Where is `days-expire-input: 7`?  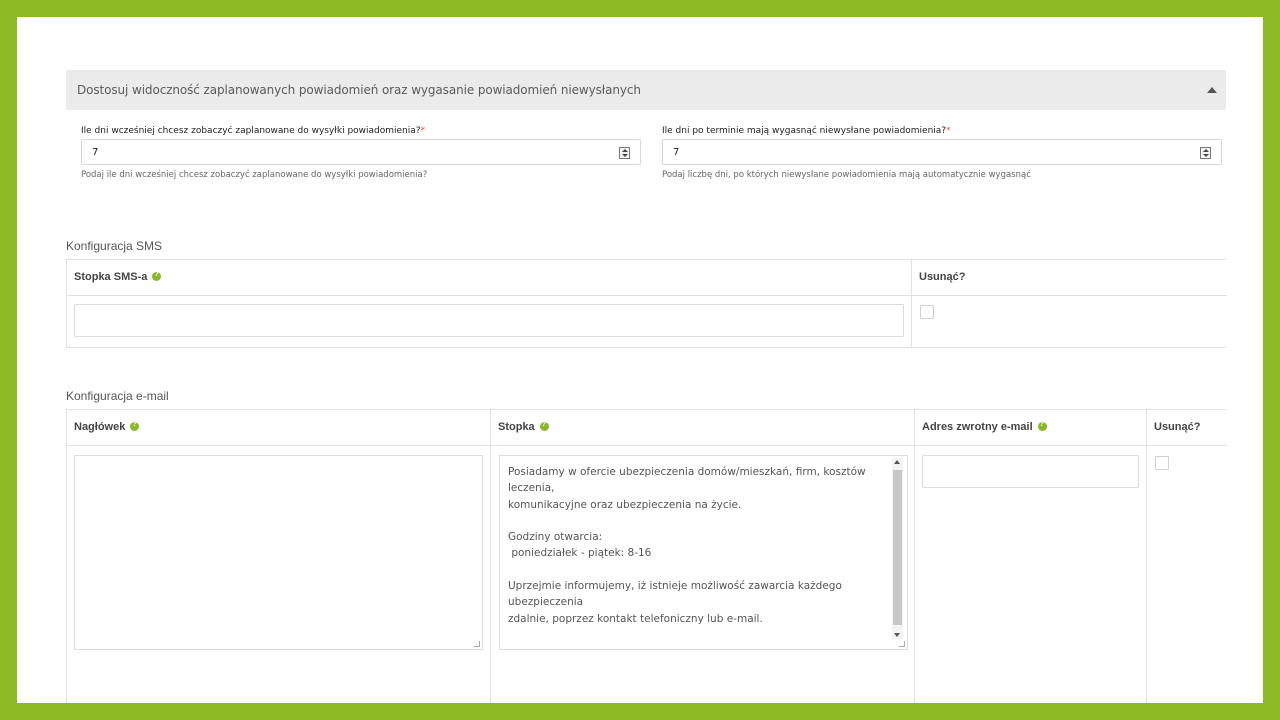
days-expire-input: 7 is located at coordinates (942, 152).